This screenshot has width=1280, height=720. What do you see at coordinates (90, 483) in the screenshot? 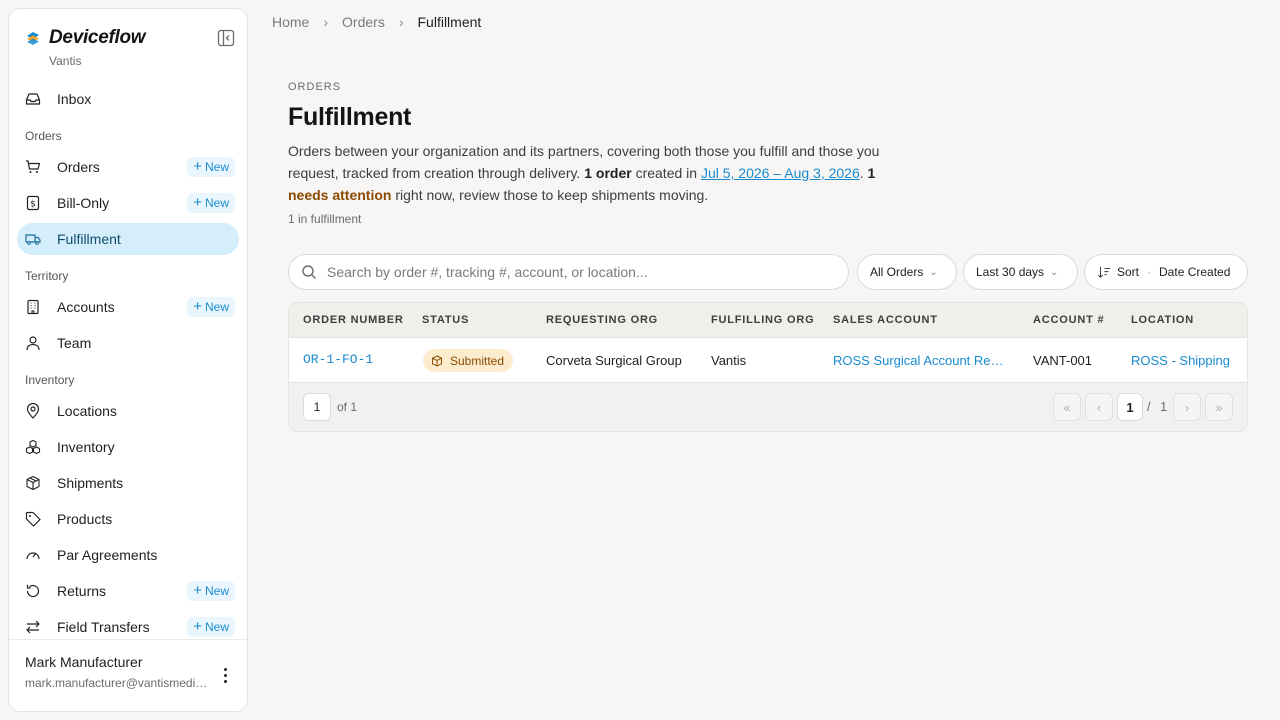
I see `sidebar-item-label: Shipments` at bounding box center [90, 483].